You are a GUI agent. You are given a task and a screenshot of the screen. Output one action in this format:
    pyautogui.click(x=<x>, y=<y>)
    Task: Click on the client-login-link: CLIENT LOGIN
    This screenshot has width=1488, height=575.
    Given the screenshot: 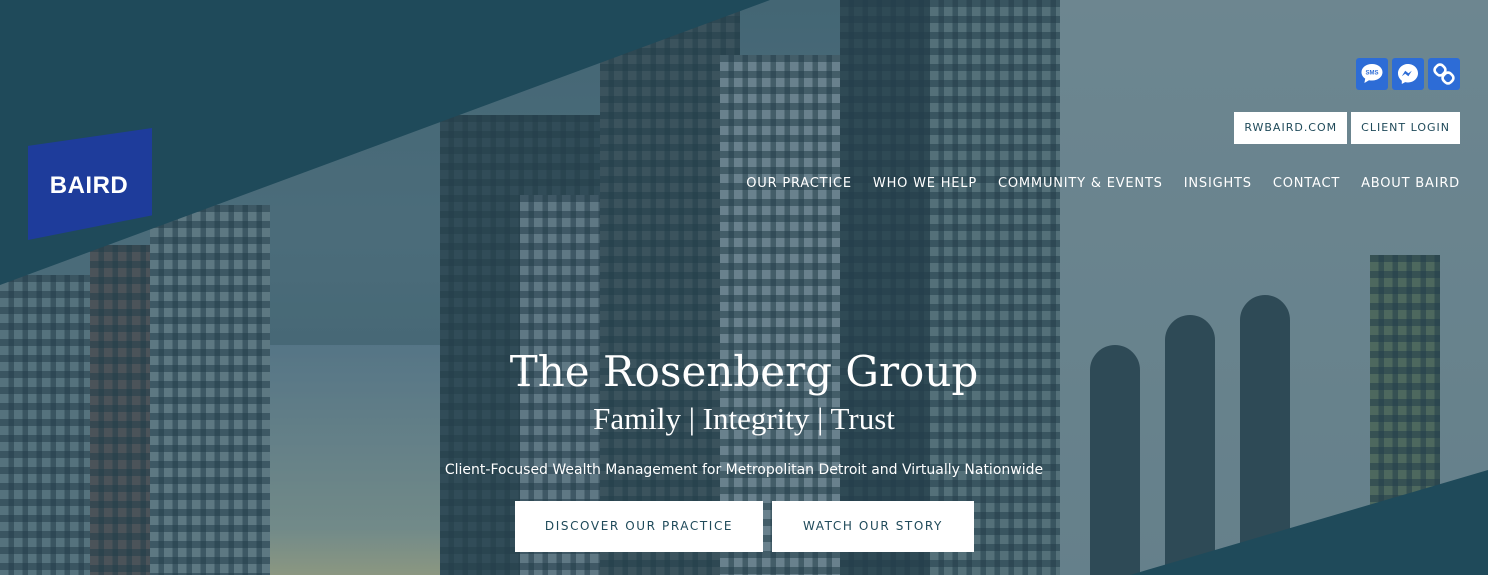 What is the action you would take?
    pyautogui.click(x=1405, y=128)
    